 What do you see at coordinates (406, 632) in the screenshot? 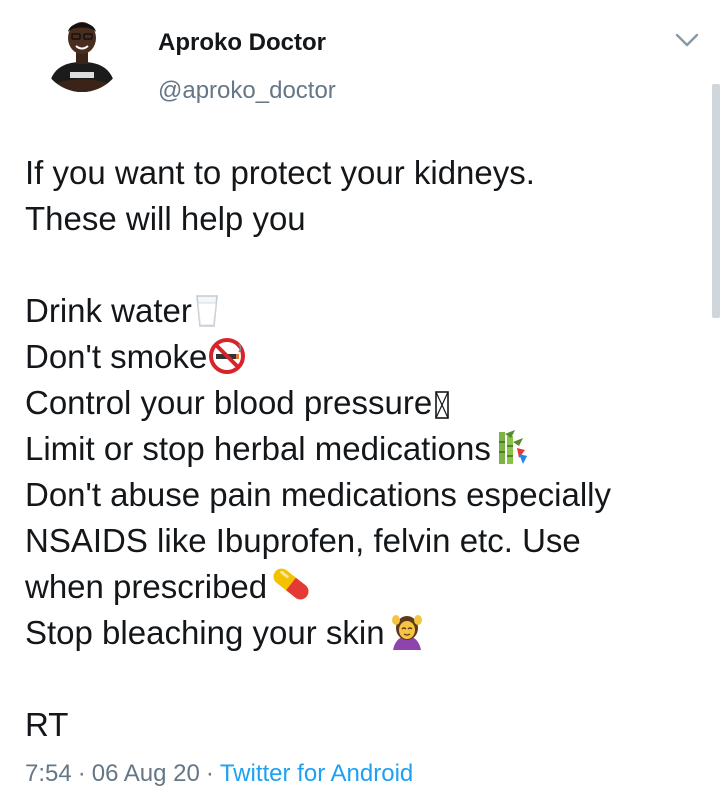
I see `woman-getting-massage-icon` at bounding box center [406, 632].